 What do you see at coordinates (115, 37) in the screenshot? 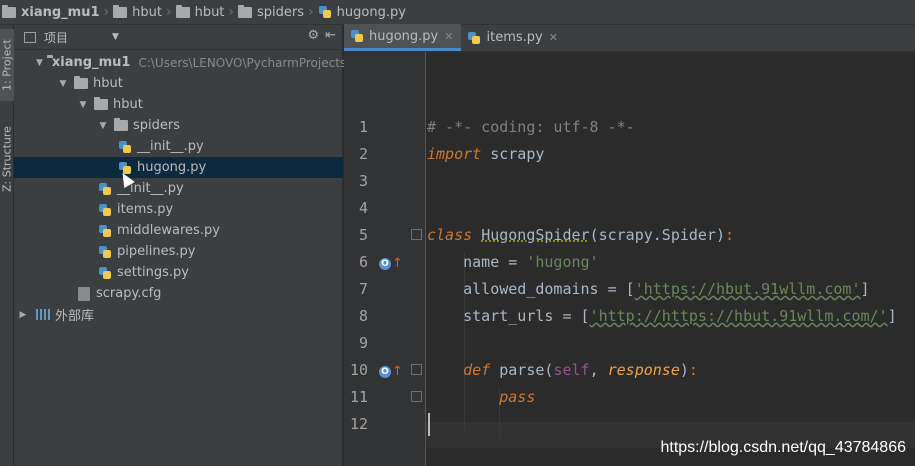
I see `chevron-down-icon: ▼` at bounding box center [115, 37].